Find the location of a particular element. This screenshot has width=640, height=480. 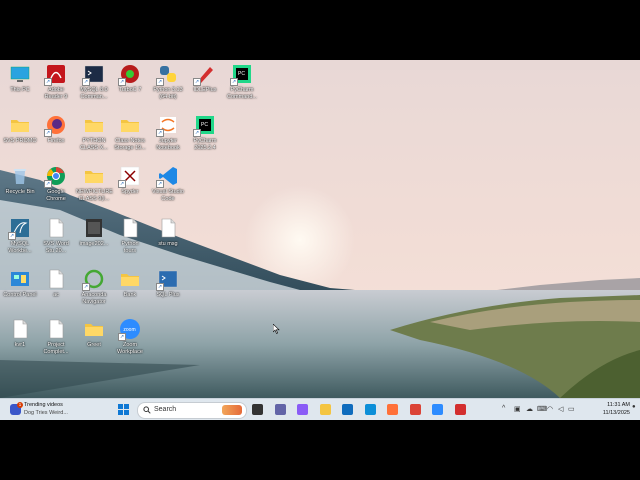

notification-bell-icon: ● is located at coordinates (634, 407).